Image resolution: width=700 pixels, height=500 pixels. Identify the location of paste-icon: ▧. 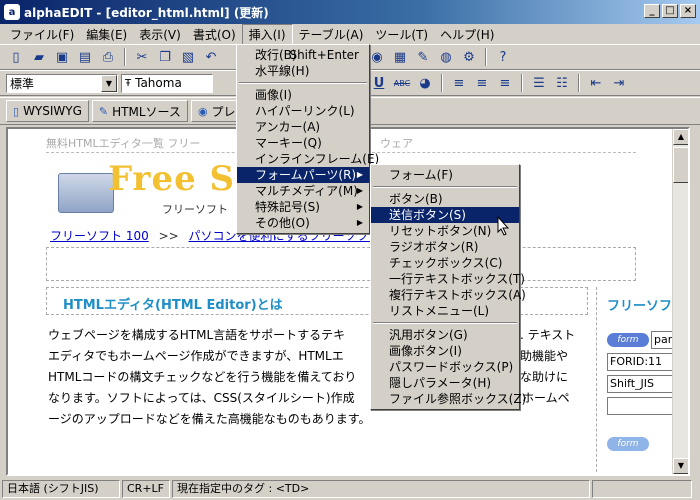
(188, 57).